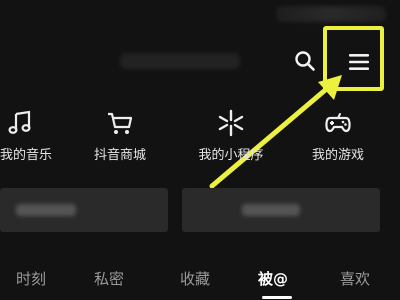 This screenshot has width=400, height=300. I want to click on shortcut-label: 我的音乐, so click(26, 155).